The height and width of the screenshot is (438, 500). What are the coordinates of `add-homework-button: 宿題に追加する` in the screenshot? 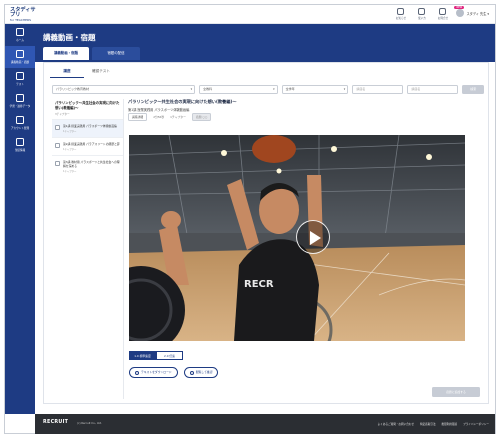 It's located at (456, 392).